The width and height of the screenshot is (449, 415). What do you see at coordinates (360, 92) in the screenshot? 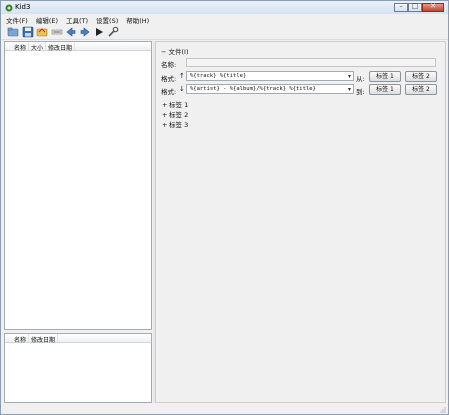
I see `to-label: 到:` at bounding box center [360, 92].